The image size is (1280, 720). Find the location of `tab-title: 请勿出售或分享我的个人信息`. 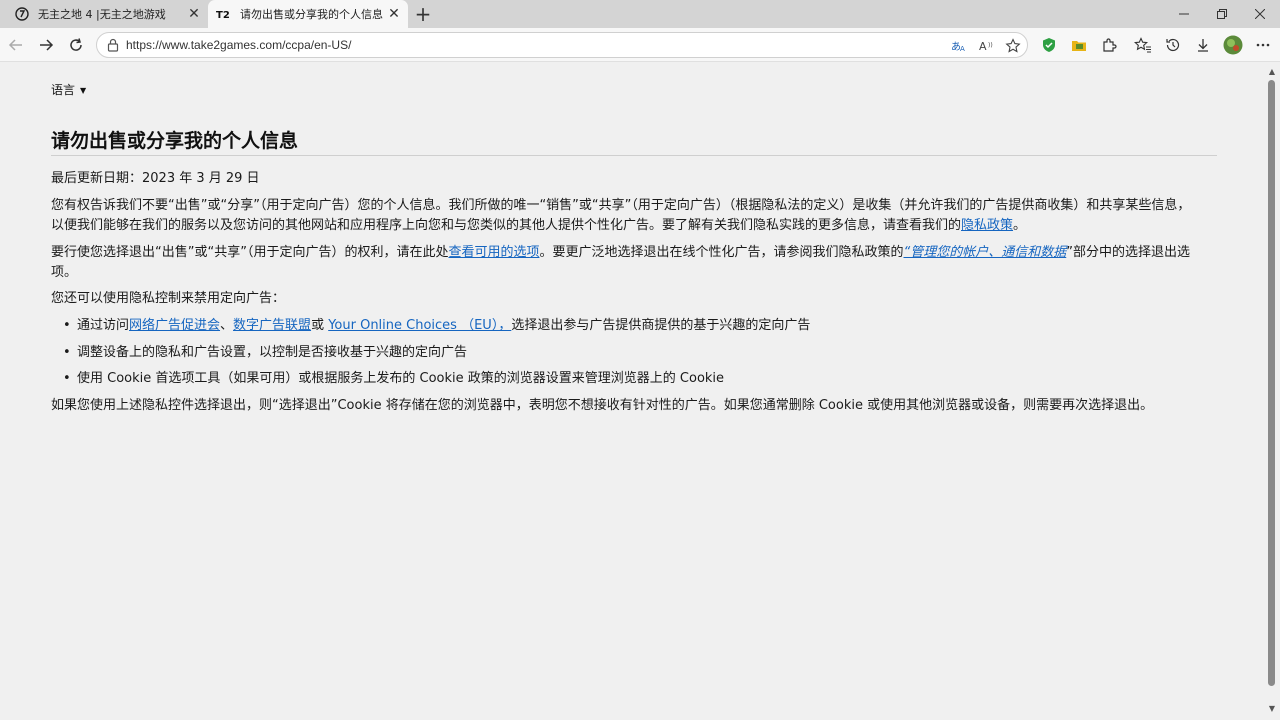

tab-title: 请勿出售或分享我的个人信息 is located at coordinates (311, 14).